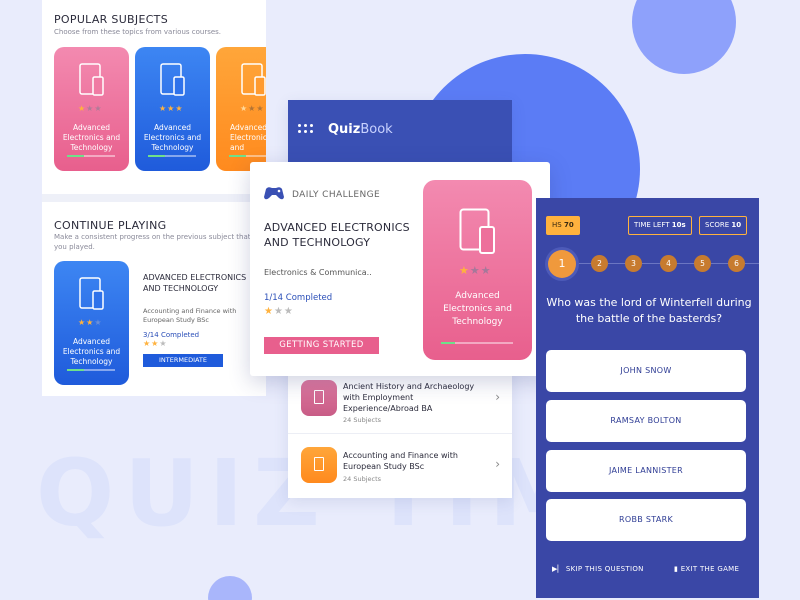 Image resolution: width=800 pixels, height=600 pixels. What do you see at coordinates (558, 569) in the screenshot?
I see `skip-icon: ▶▏` at bounding box center [558, 569].